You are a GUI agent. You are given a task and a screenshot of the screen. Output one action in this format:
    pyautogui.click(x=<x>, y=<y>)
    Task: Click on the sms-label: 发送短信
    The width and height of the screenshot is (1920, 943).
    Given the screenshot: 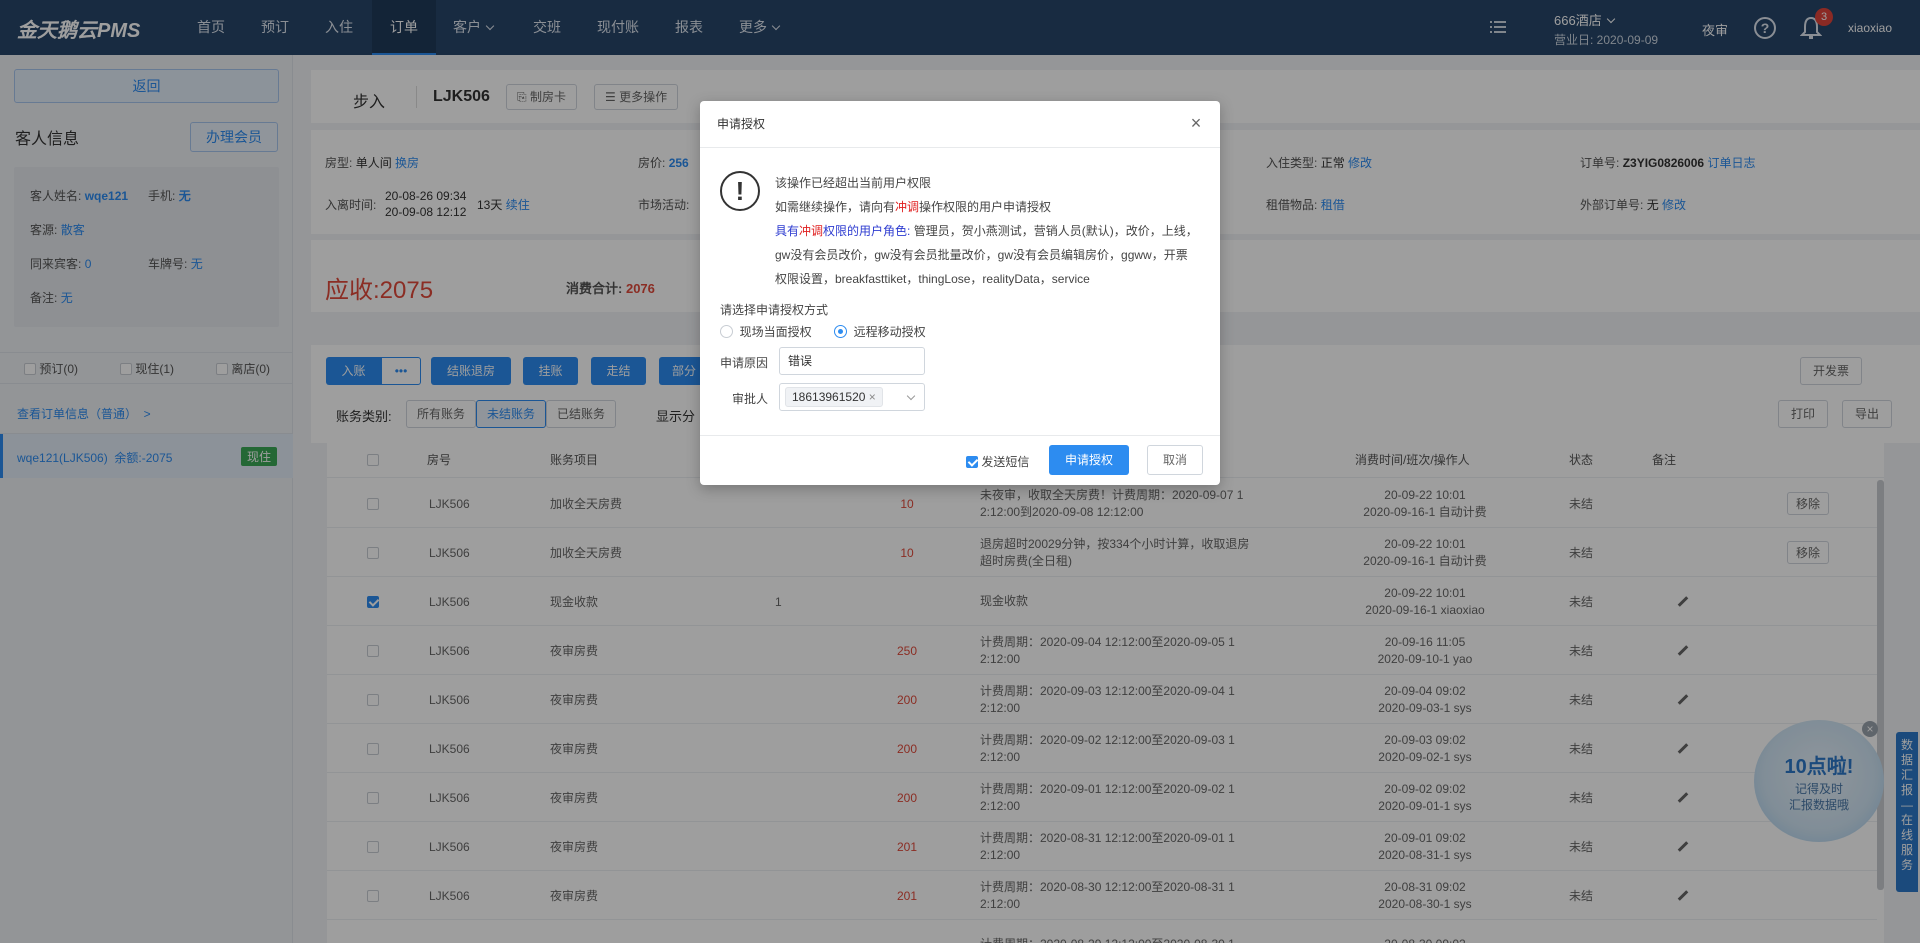 What is the action you would take?
    pyautogui.click(x=1005, y=462)
    